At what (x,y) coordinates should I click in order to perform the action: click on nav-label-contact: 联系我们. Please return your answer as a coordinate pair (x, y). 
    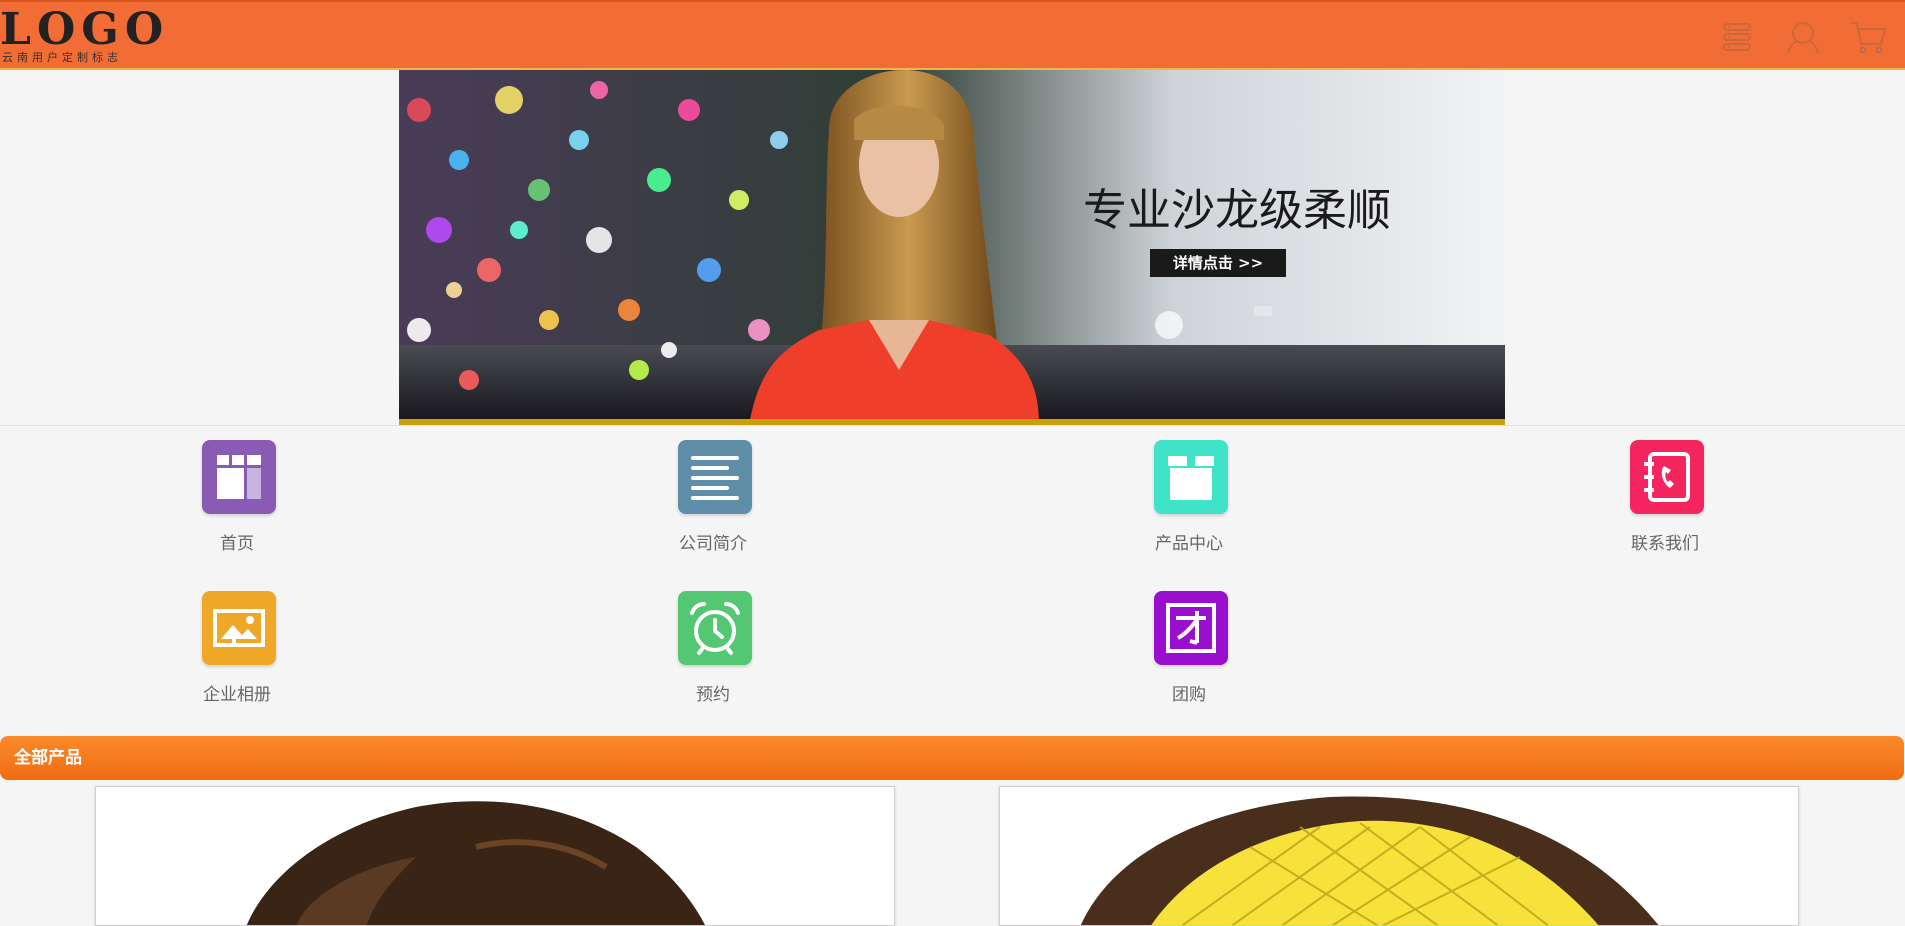
    Looking at the image, I should click on (1665, 544).